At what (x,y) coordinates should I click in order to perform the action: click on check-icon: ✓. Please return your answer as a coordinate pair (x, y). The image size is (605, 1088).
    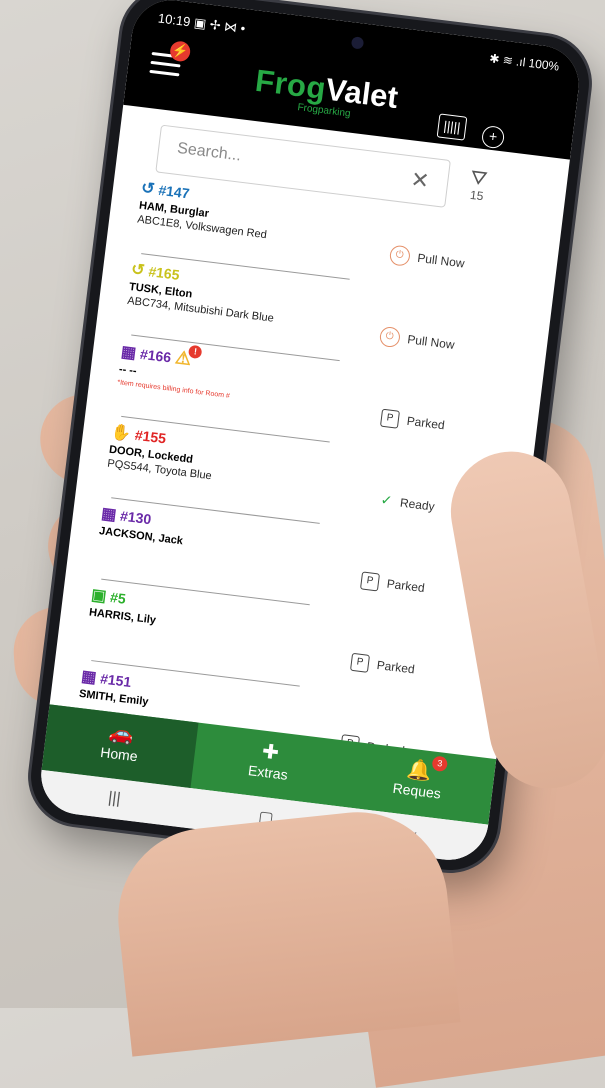
    Looking at the image, I should click on (386, 500).